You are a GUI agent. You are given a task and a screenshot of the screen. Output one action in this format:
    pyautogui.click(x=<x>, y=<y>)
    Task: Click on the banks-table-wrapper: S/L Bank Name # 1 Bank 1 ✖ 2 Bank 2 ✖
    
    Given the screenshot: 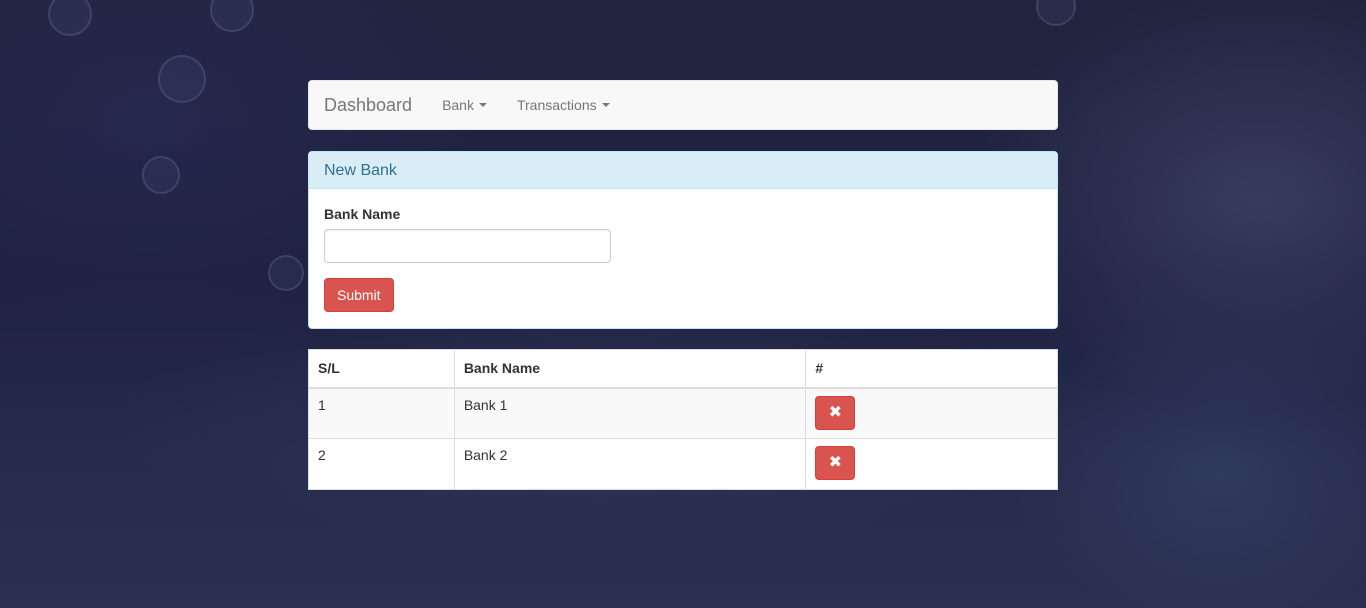 What is the action you would take?
    pyautogui.click(x=683, y=419)
    